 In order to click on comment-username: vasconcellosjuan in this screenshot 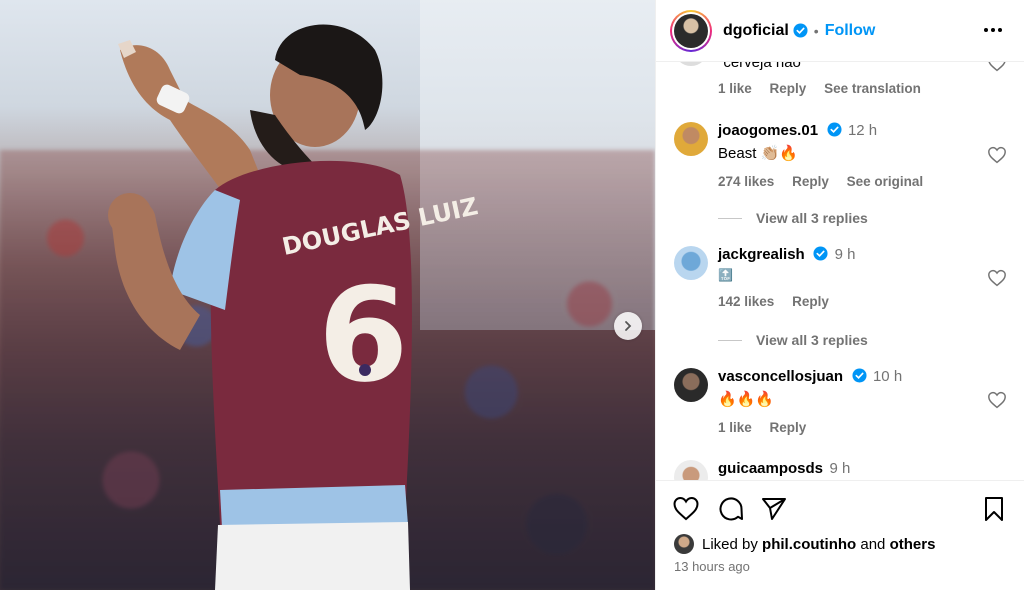, I will do `click(780, 376)`.